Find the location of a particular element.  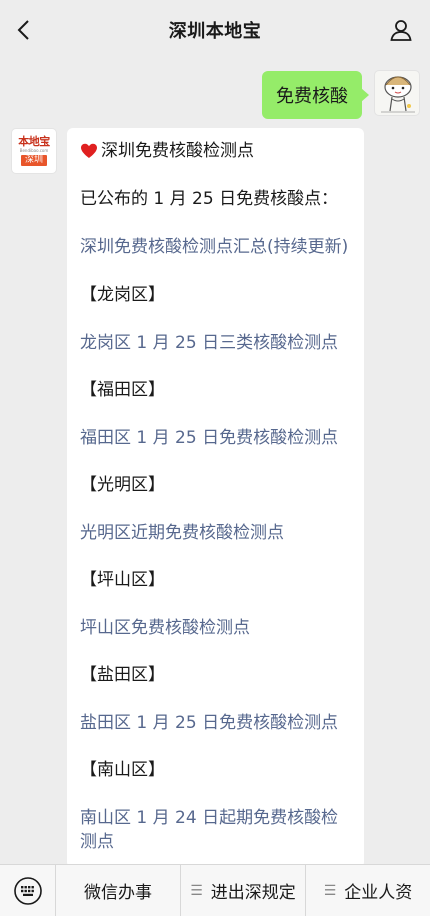

bottom-menu-bar: 微信办事 ☰ 进出深规定 ☰ 企业人资 is located at coordinates (215, 890).